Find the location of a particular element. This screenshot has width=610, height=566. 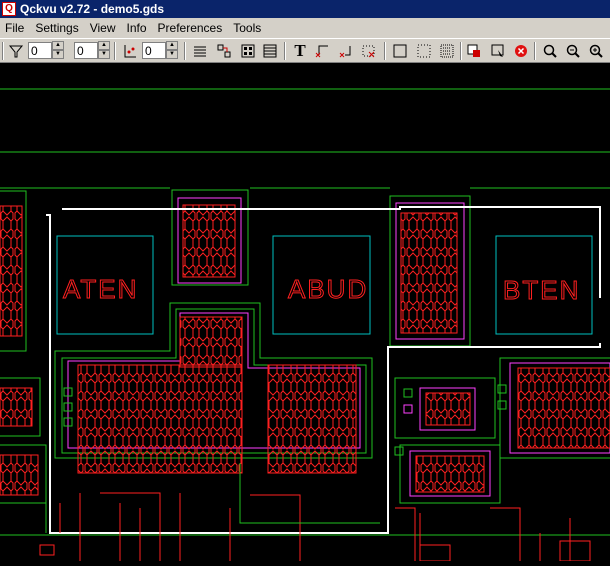

menu-file: File is located at coordinates (15, 28).